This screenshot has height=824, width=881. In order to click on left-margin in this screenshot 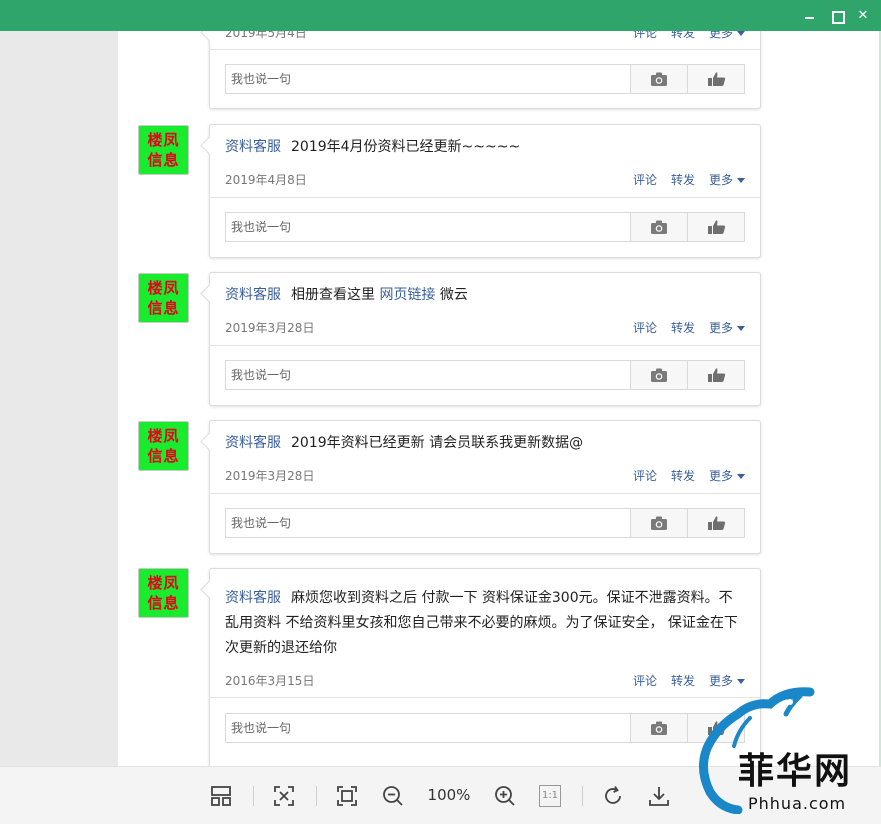, I will do `click(59, 398)`.